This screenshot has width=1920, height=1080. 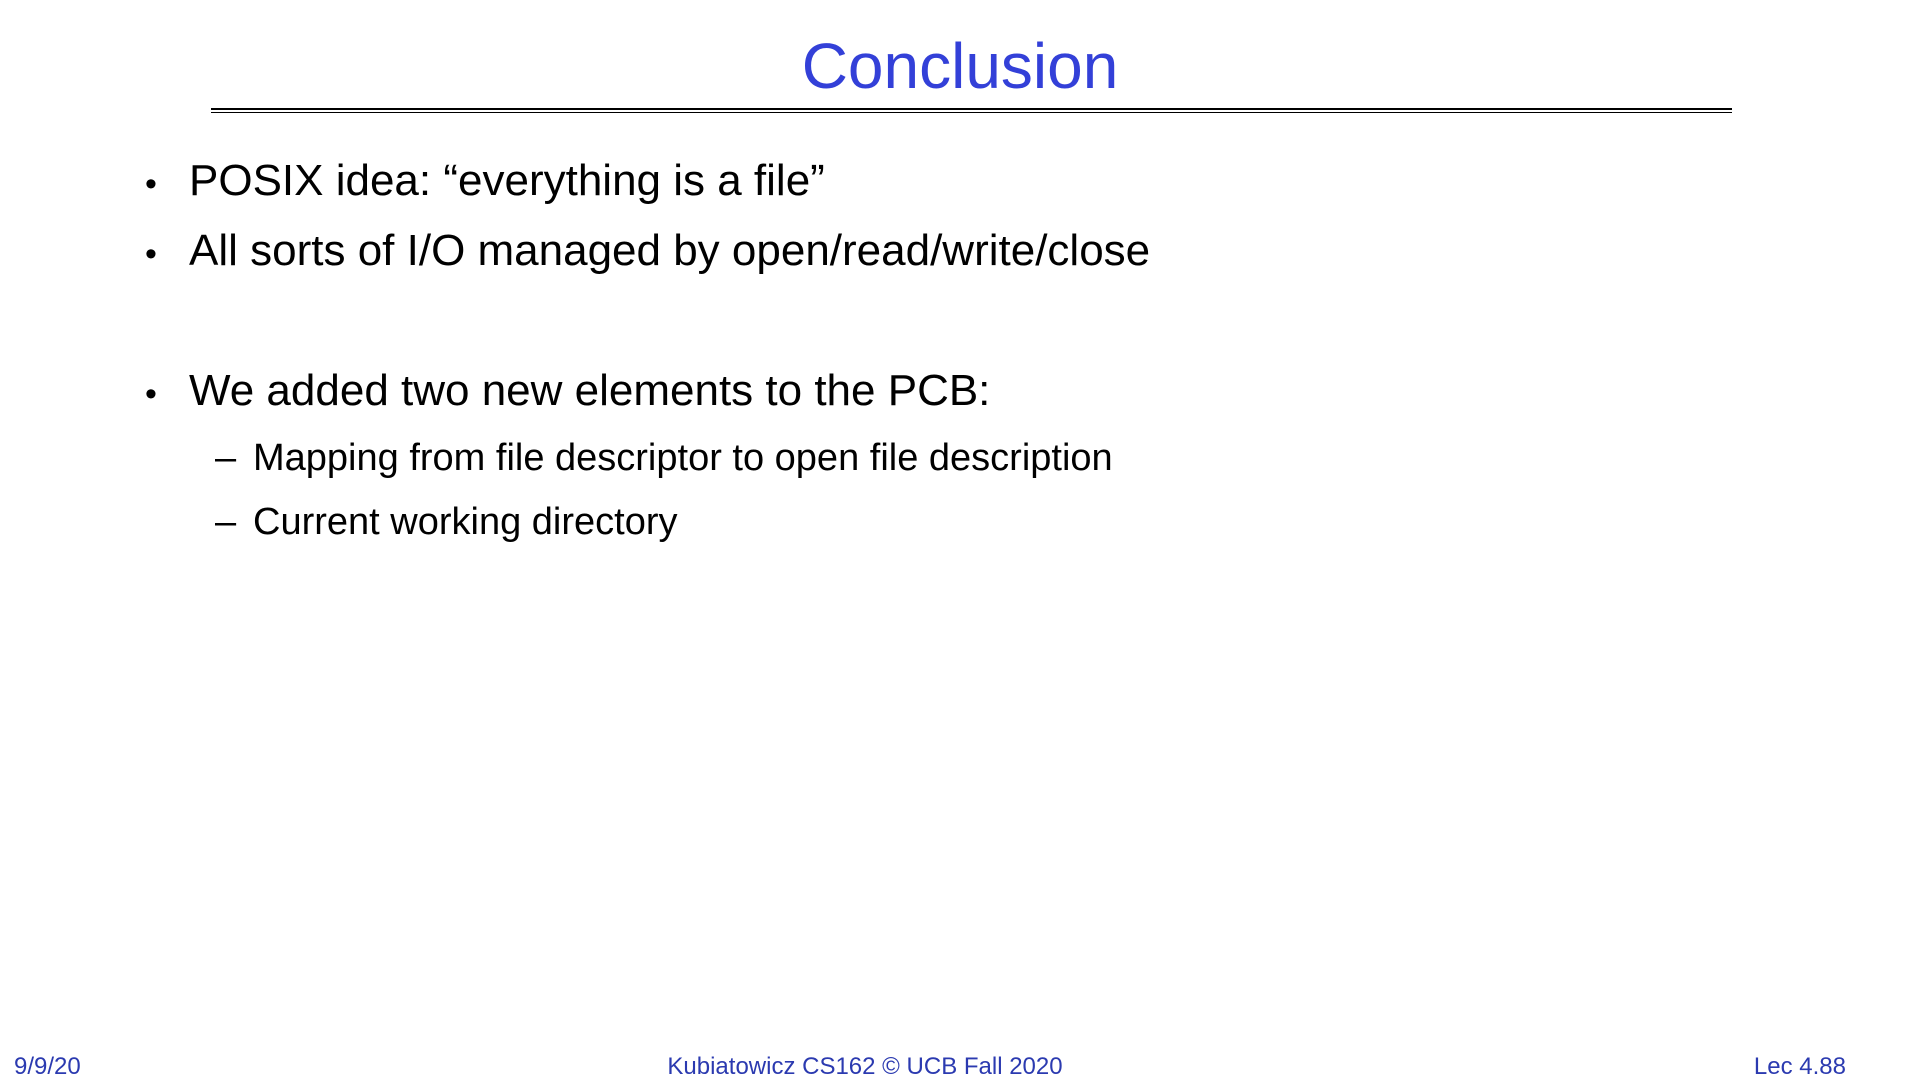 What do you see at coordinates (507, 180) in the screenshot?
I see `bullet-text: POSIX idea: “everything is a file”` at bounding box center [507, 180].